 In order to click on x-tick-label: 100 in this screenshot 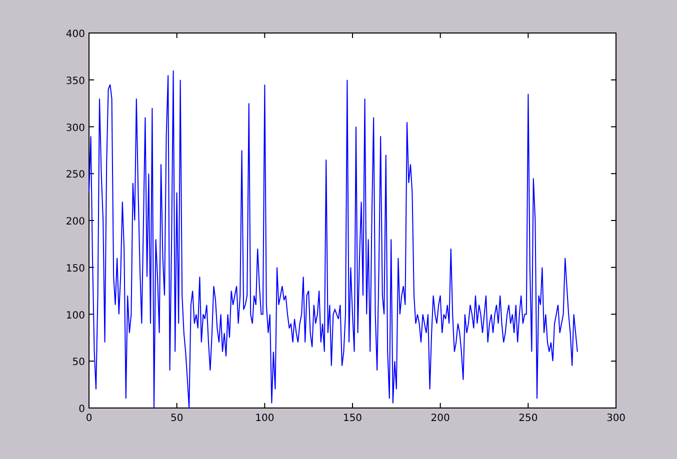, I will do `click(264, 418)`.